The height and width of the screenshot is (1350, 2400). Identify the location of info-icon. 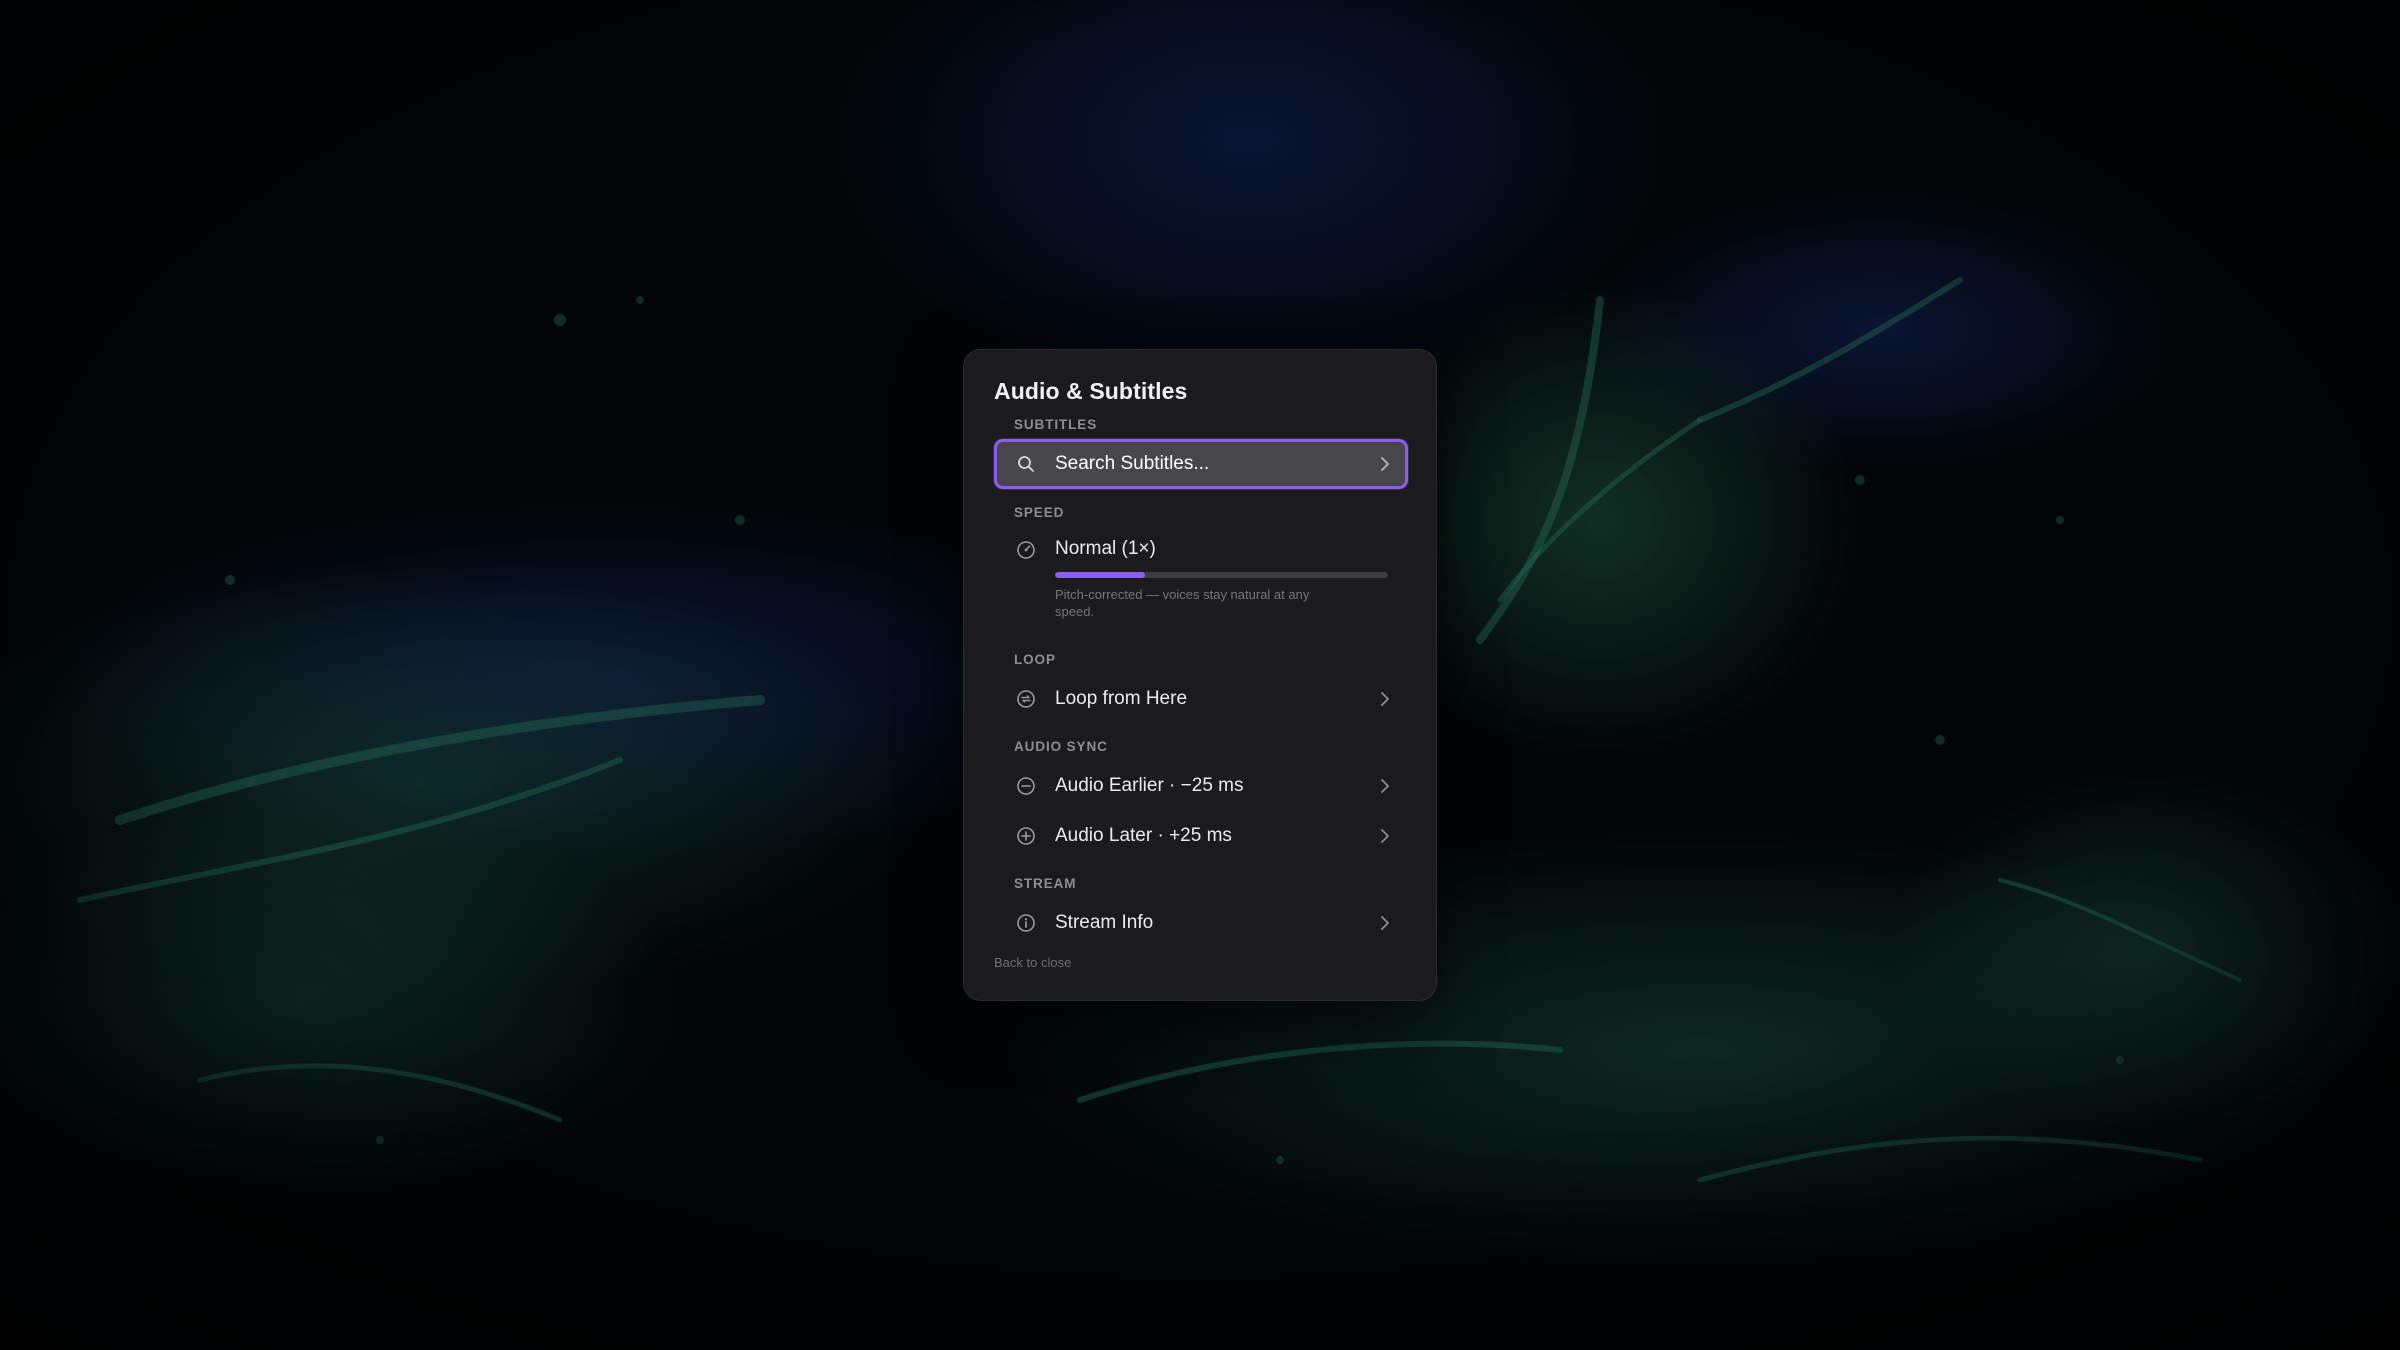
(1026, 923).